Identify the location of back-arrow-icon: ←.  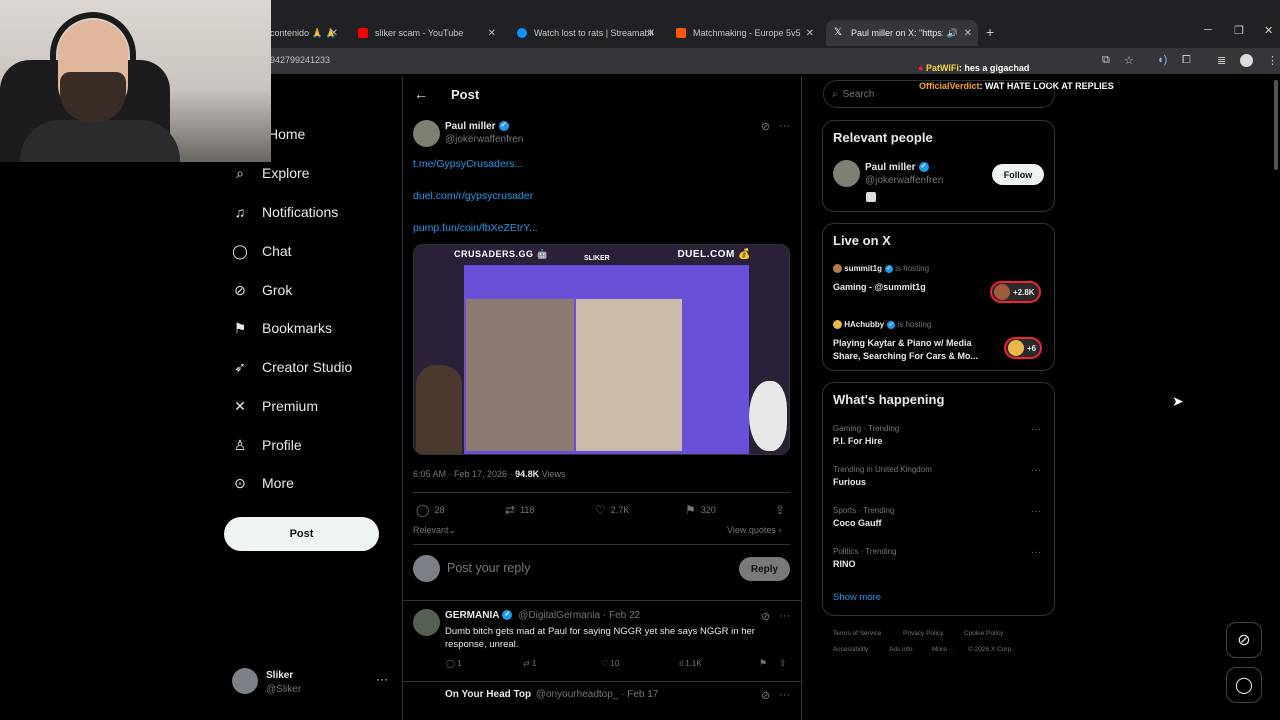
(421, 94).